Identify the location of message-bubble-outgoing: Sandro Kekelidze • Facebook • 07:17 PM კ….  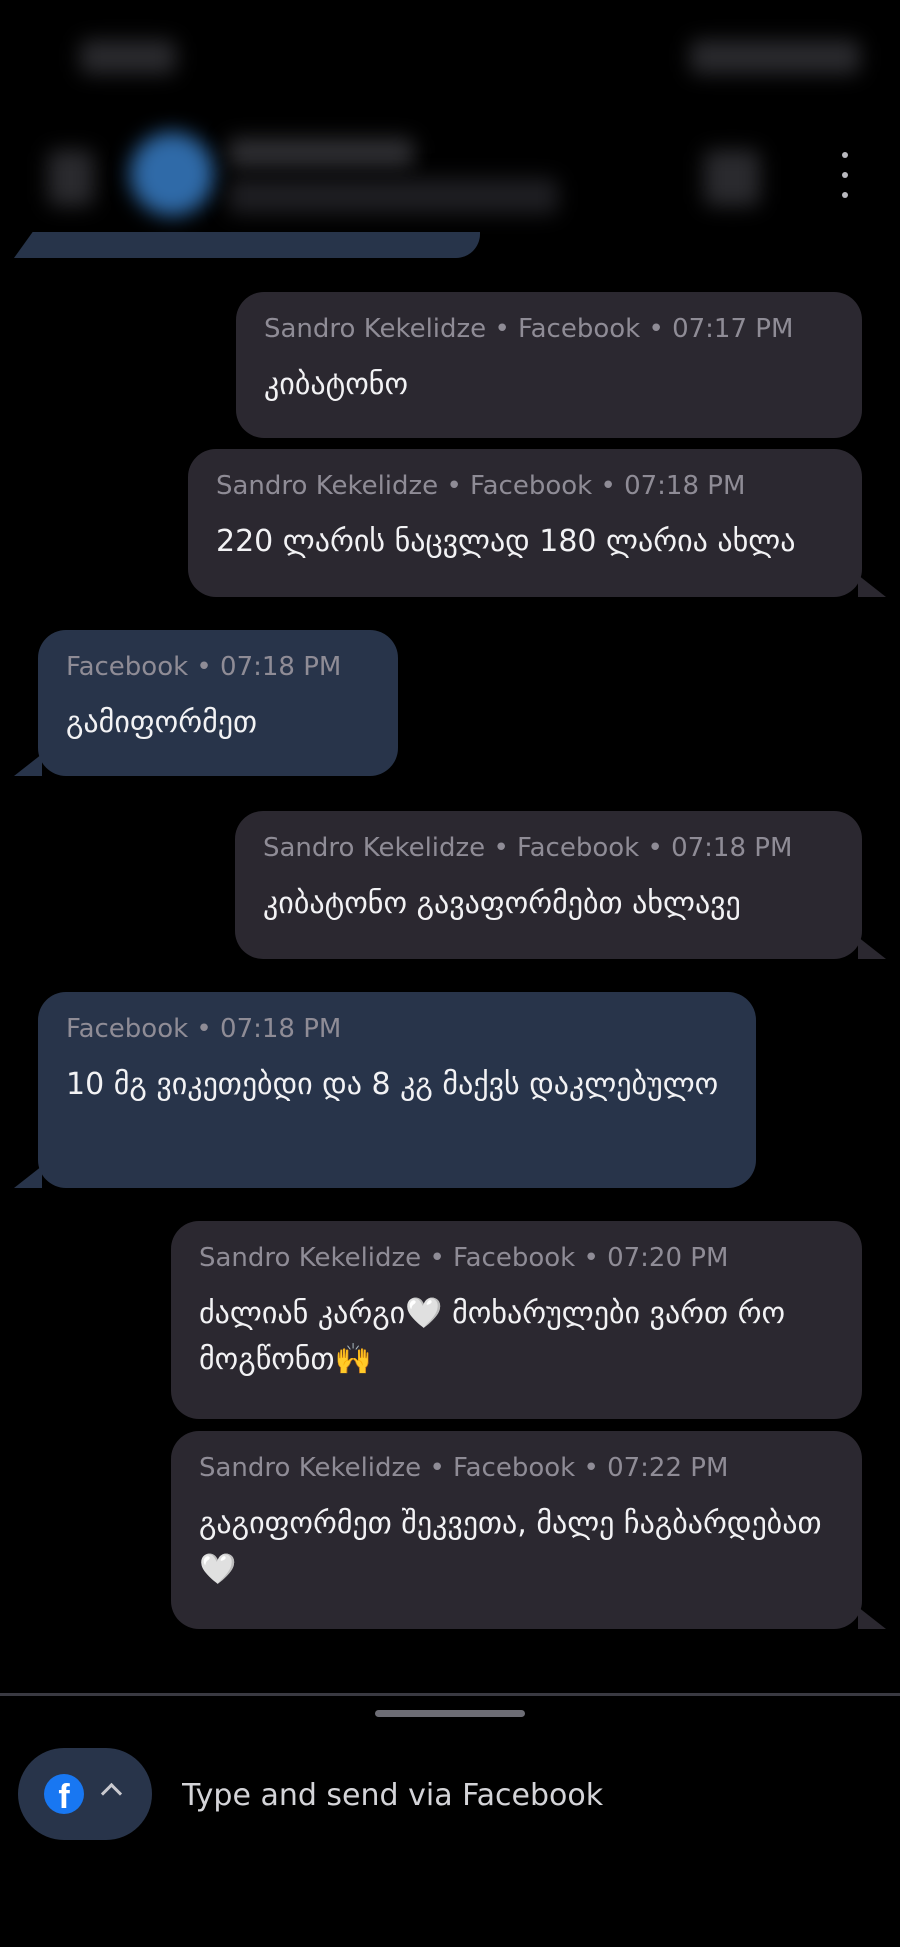
(549, 365).